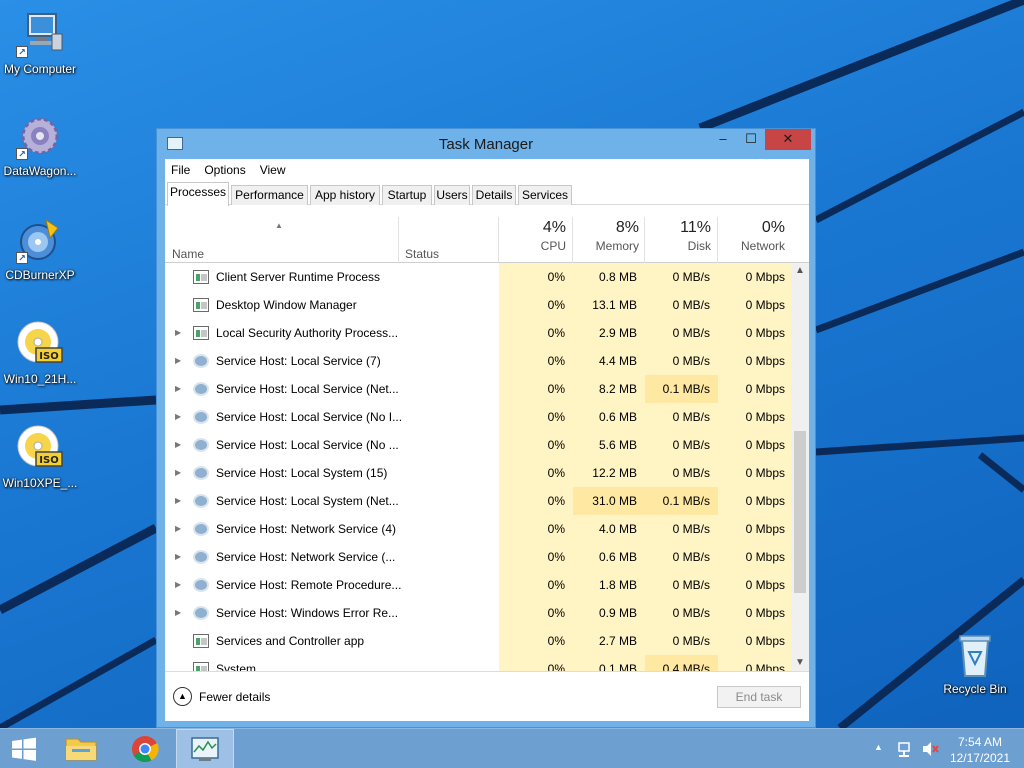 The width and height of the screenshot is (1024, 768). What do you see at coordinates (269, 195) in the screenshot?
I see `tab-performance: Performance` at bounding box center [269, 195].